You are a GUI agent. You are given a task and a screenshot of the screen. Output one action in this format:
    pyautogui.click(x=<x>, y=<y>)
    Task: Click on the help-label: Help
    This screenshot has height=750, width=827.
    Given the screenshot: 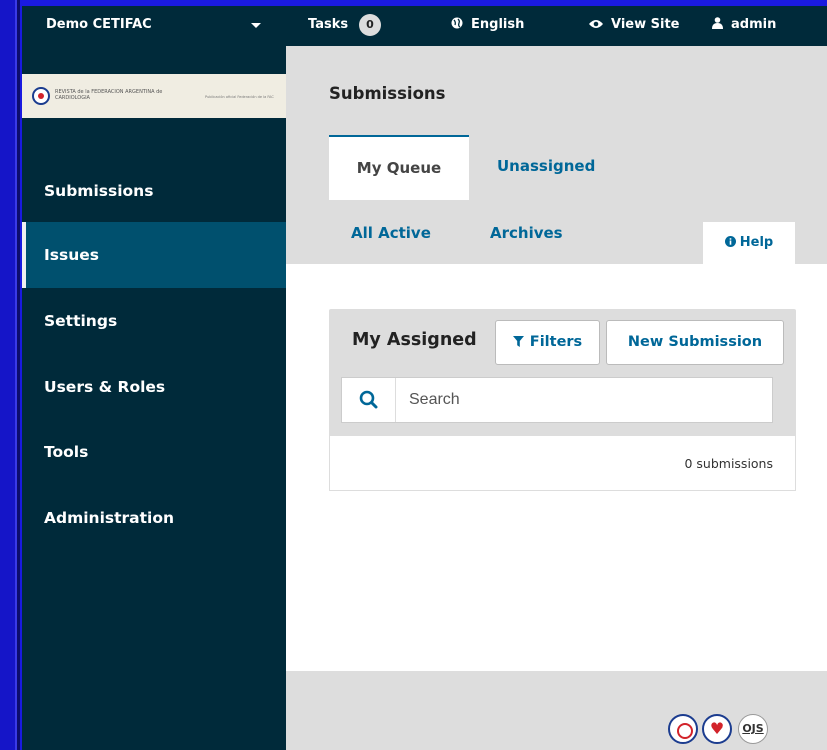 What is the action you would take?
    pyautogui.click(x=756, y=242)
    